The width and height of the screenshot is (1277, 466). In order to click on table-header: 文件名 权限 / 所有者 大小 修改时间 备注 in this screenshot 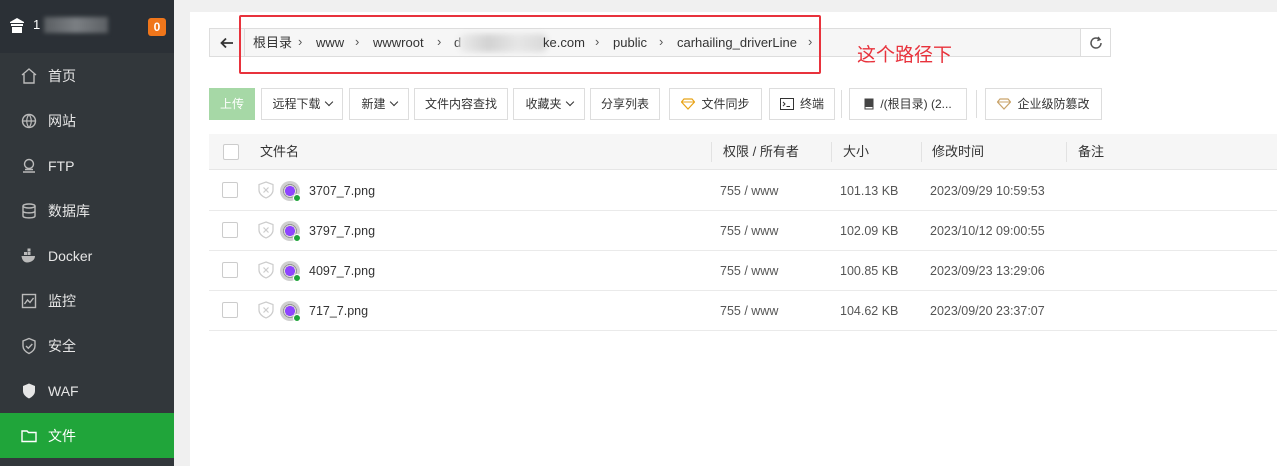, I will do `click(743, 152)`.